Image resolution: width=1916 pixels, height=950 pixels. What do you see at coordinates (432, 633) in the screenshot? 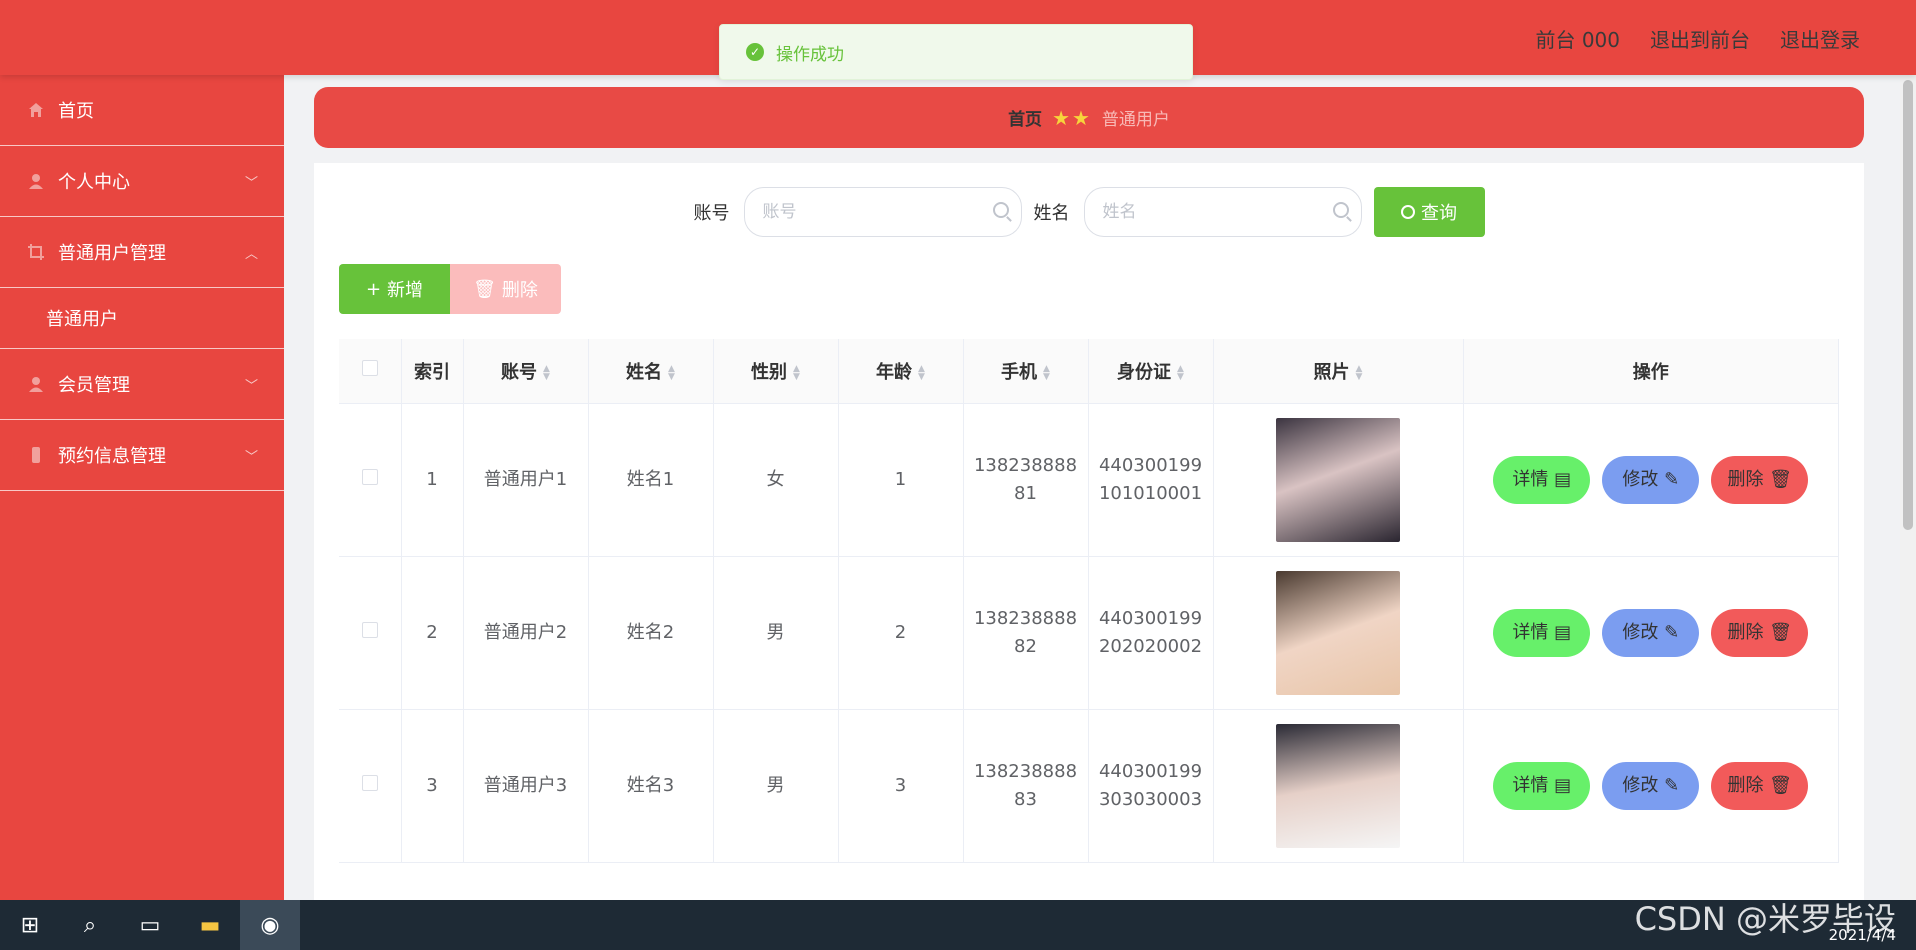
I see `cell-index: 2` at bounding box center [432, 633].